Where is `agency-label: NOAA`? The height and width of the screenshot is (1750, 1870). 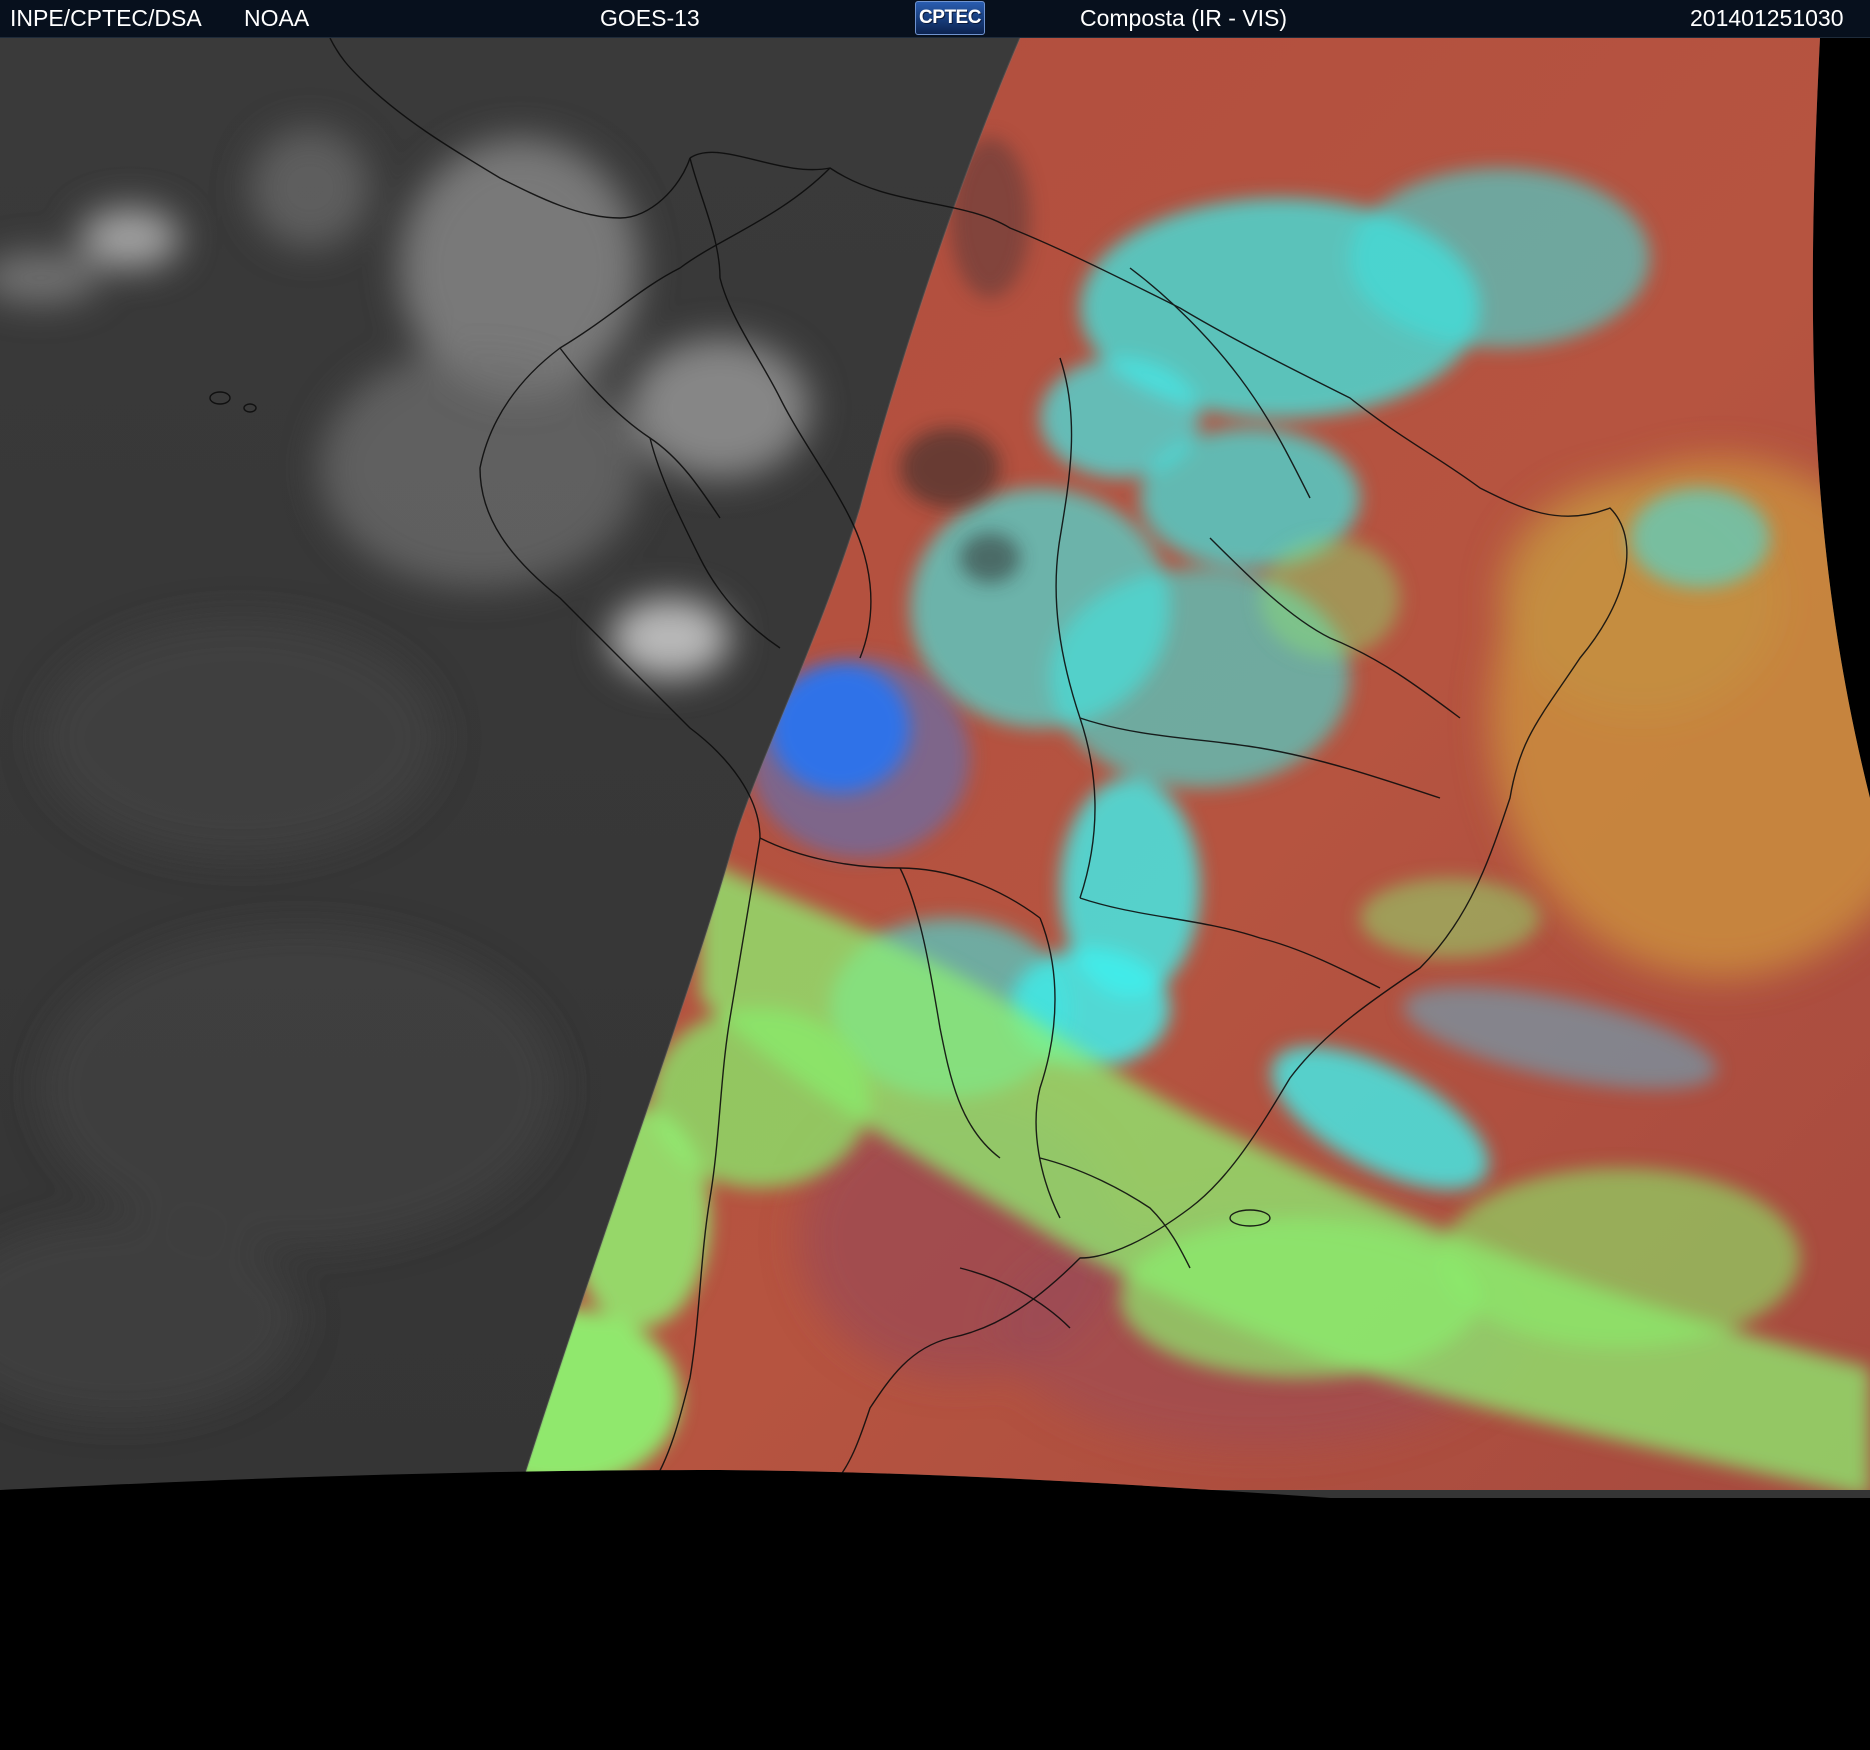
agency-label: NOAA is located at coordinates (277, 18).